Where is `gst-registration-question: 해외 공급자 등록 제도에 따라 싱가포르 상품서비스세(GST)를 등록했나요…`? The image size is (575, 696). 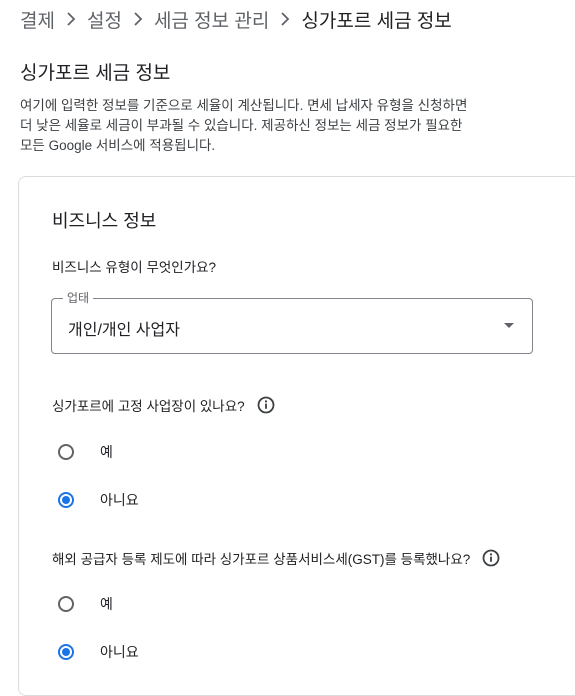
gst-registration-question: 해외 공급자 등록 제도에 따라 싱가포르 상품서비스세(GST)를 등록했나요… is located at coordinates (276, 558).